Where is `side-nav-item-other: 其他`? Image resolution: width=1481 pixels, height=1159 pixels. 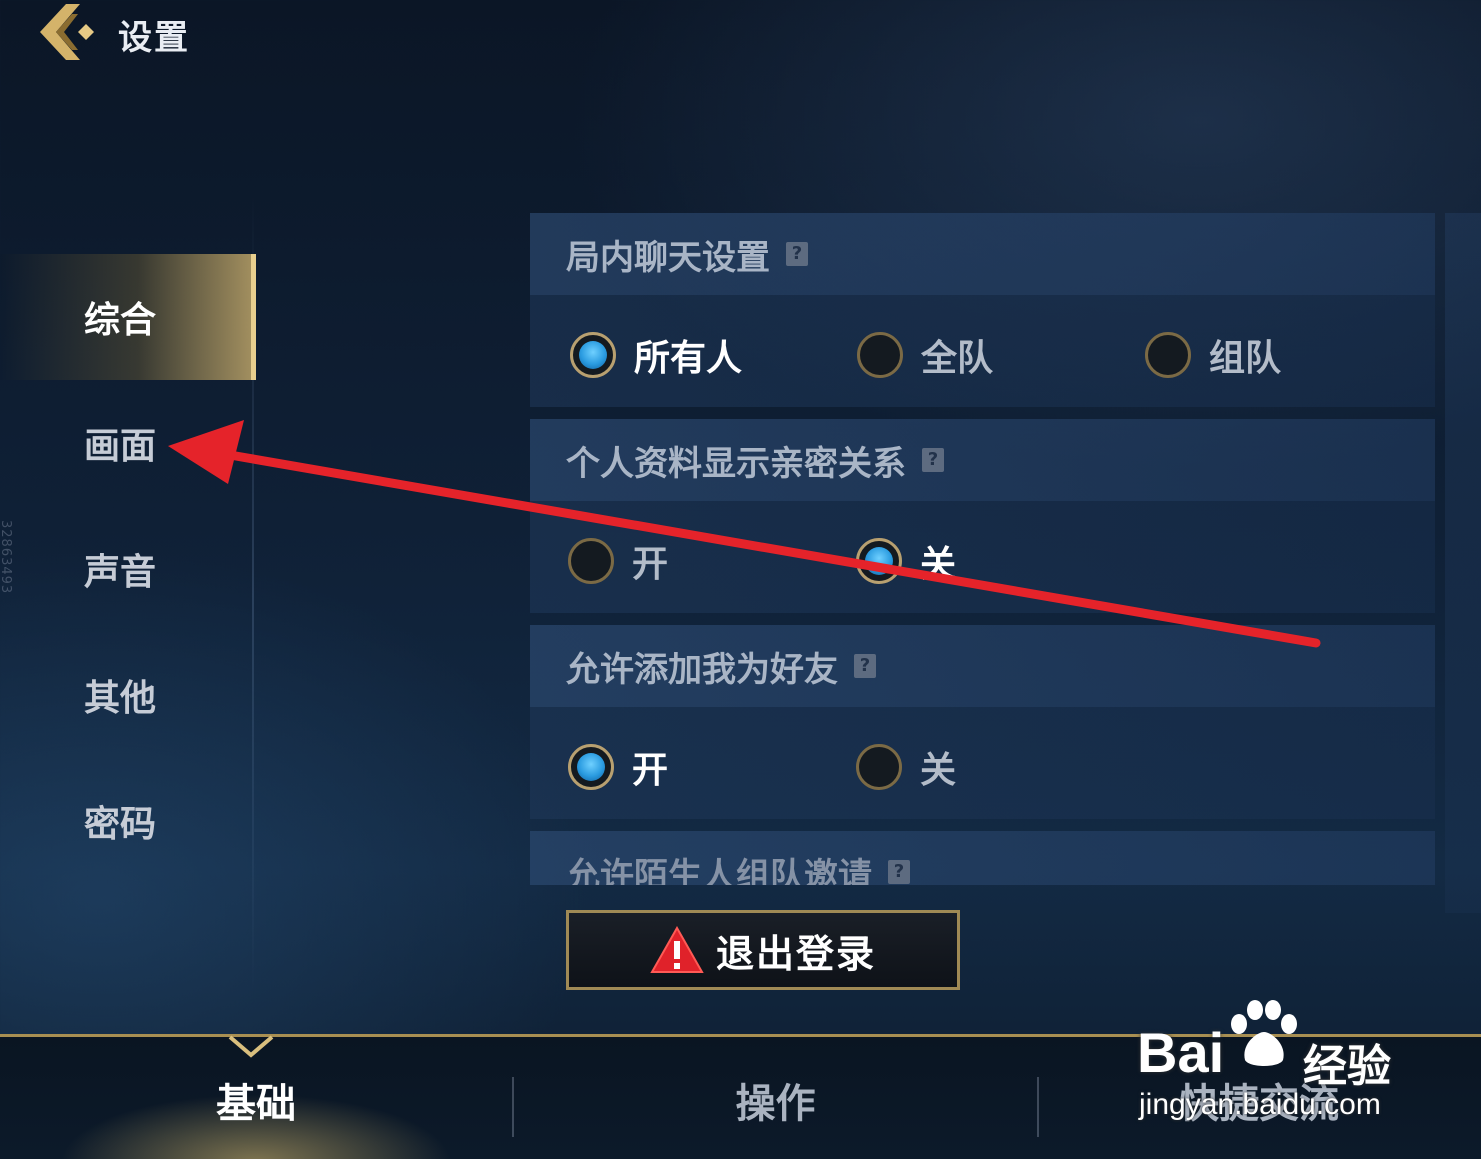 side-nav-item-other: 其他 is located at coordinates (128, 695).